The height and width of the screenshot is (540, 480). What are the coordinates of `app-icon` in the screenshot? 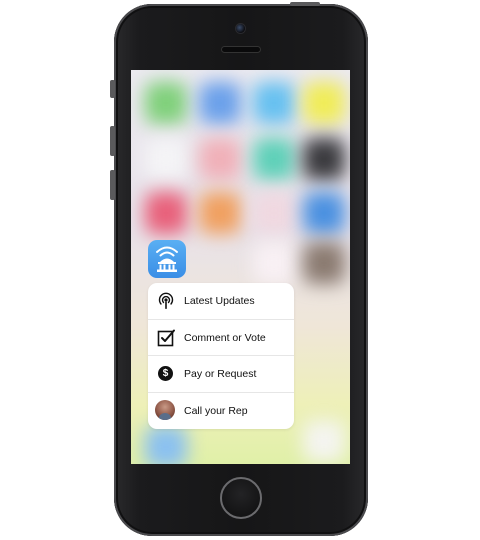 It's located at (167, 259).